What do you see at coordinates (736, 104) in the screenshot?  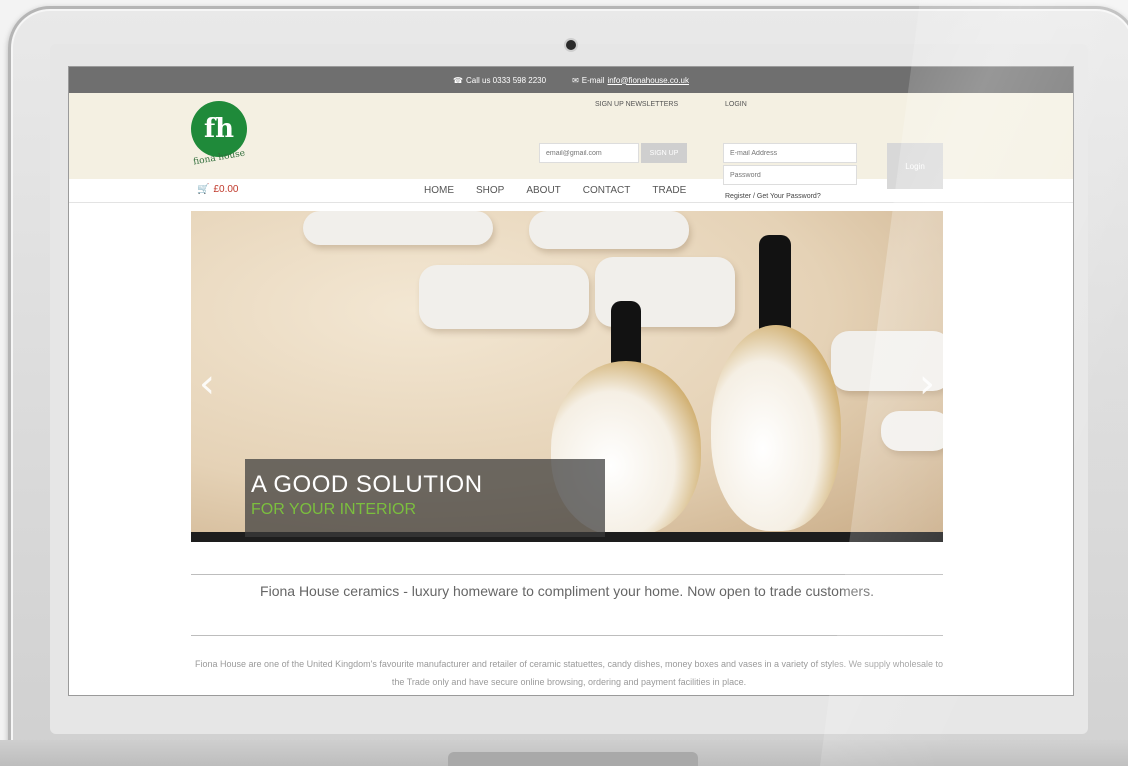 I see `login-label: LOGIN` at bounding box center [736, 104].